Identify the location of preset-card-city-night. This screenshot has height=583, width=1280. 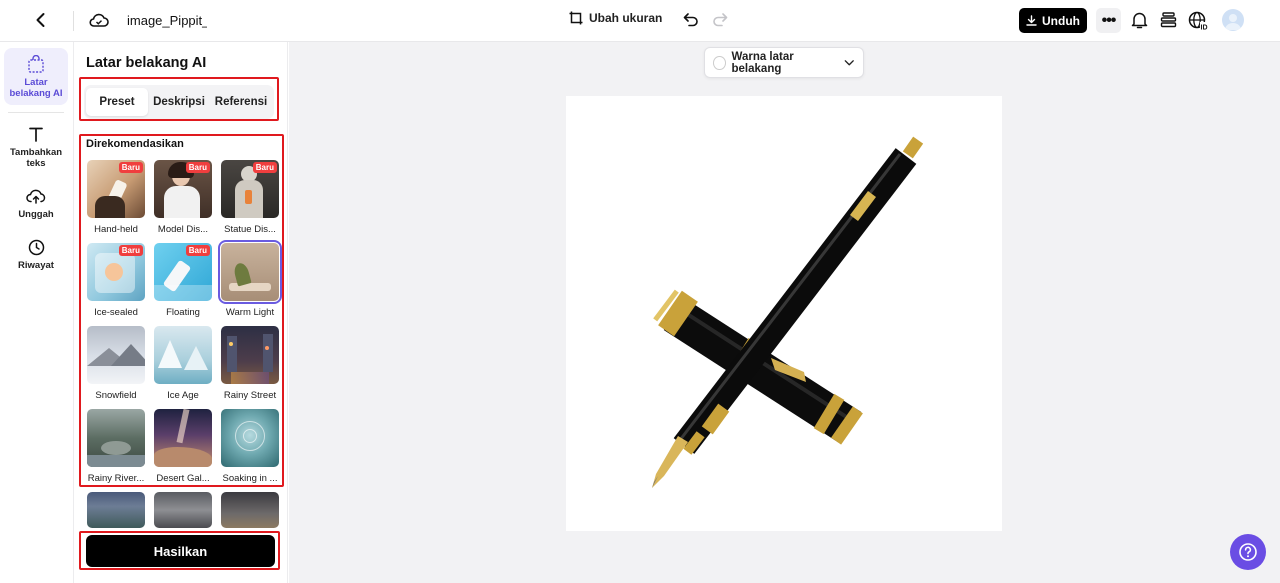
(250, 510).